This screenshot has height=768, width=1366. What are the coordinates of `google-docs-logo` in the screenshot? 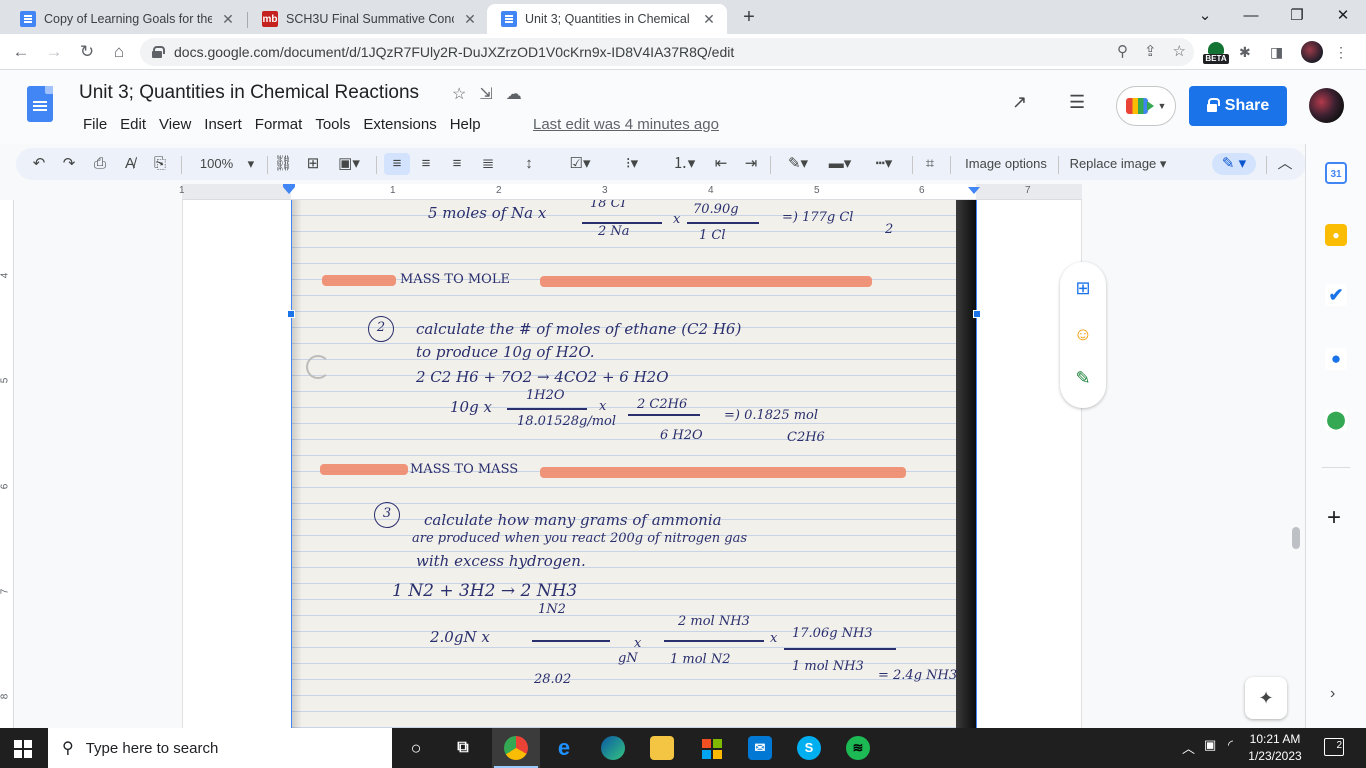 It's located at (40, 104).